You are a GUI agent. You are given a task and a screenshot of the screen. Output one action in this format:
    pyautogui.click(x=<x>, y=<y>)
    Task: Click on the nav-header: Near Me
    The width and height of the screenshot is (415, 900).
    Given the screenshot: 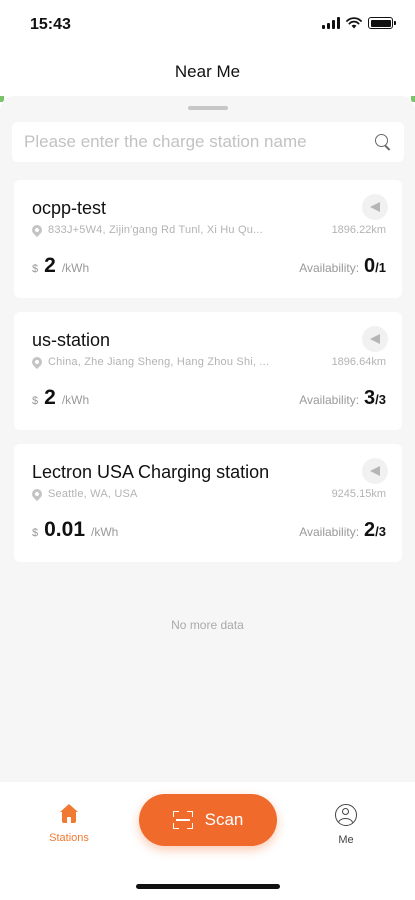 What is the action you would take?
    pyautogui.click(x=207, y=72)
    